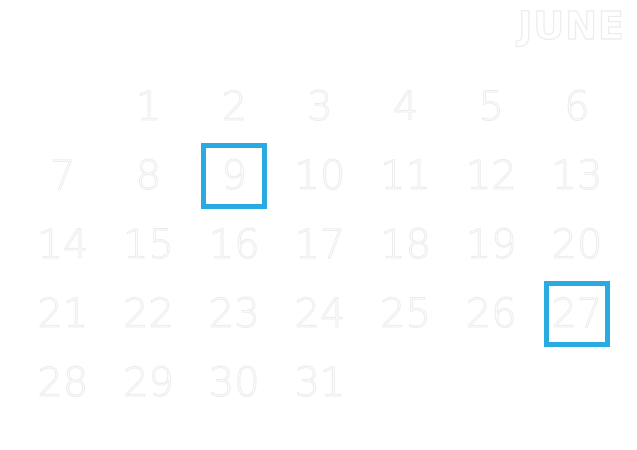  What do you see at coordinates (63, 244) in the screenshot?
I see `day-cell: 14` at bounding box center [63, 244].